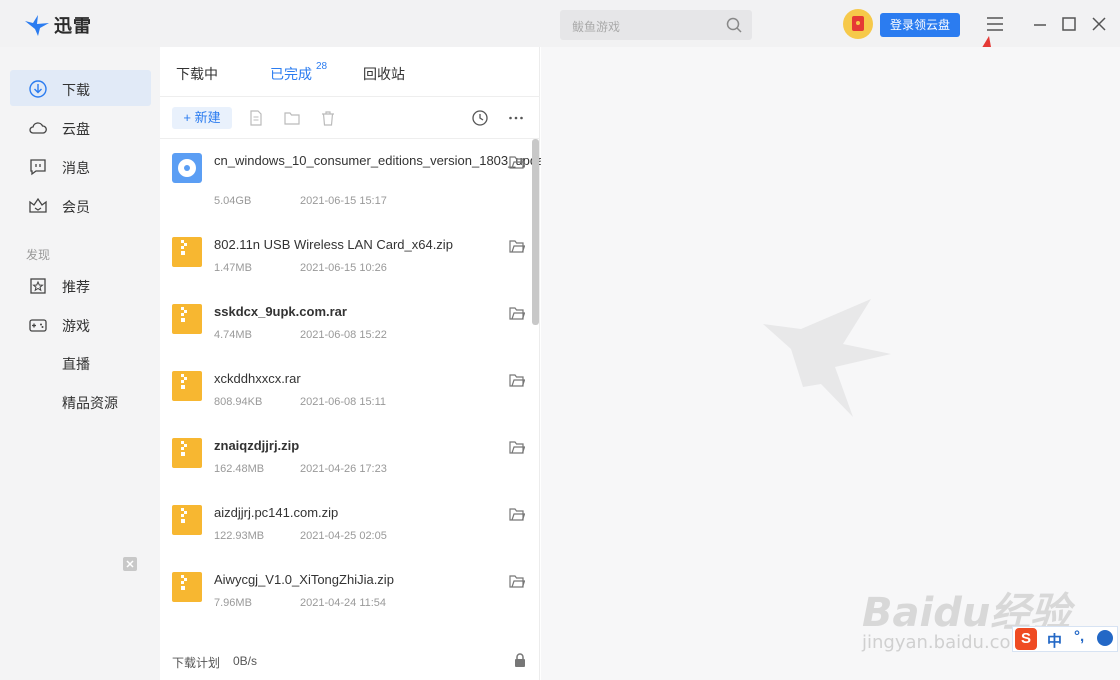  I want to click on sidebar-item-cloud: 云盘, so click(80, 127).